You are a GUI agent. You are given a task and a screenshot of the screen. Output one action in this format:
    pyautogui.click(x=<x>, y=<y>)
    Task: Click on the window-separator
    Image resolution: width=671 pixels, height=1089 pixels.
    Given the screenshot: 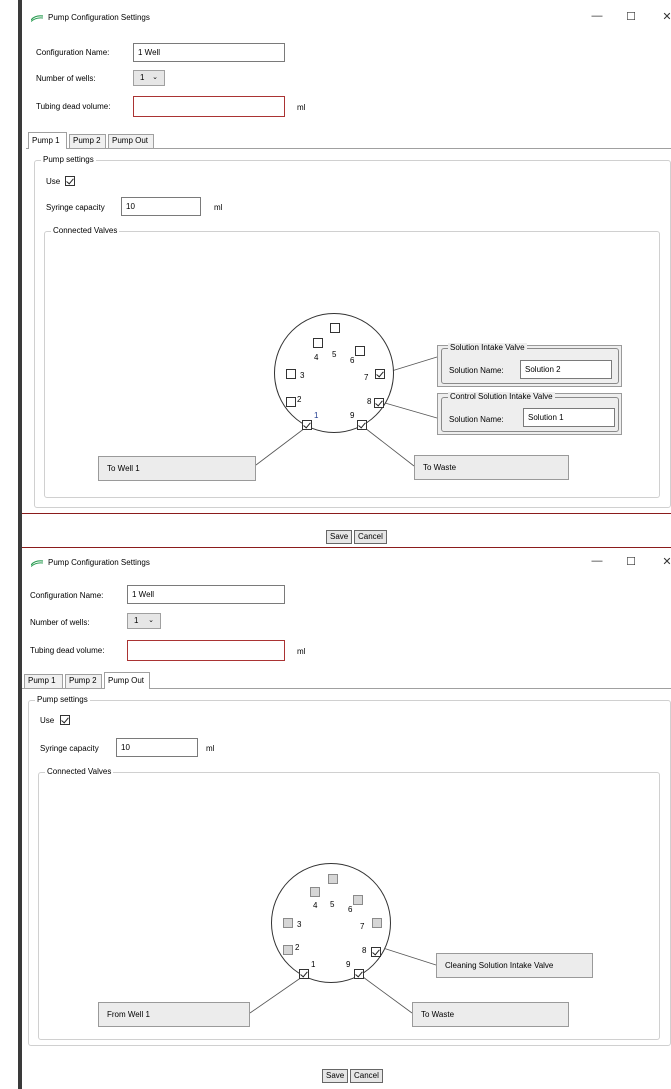 What is the action you would take?
    pyautogui.click(x=346, y=513)
    